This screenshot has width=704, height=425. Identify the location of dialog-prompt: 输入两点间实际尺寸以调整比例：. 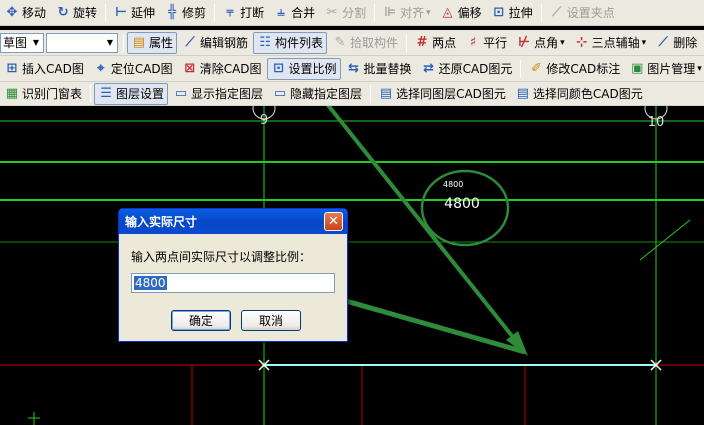
(221, 257).